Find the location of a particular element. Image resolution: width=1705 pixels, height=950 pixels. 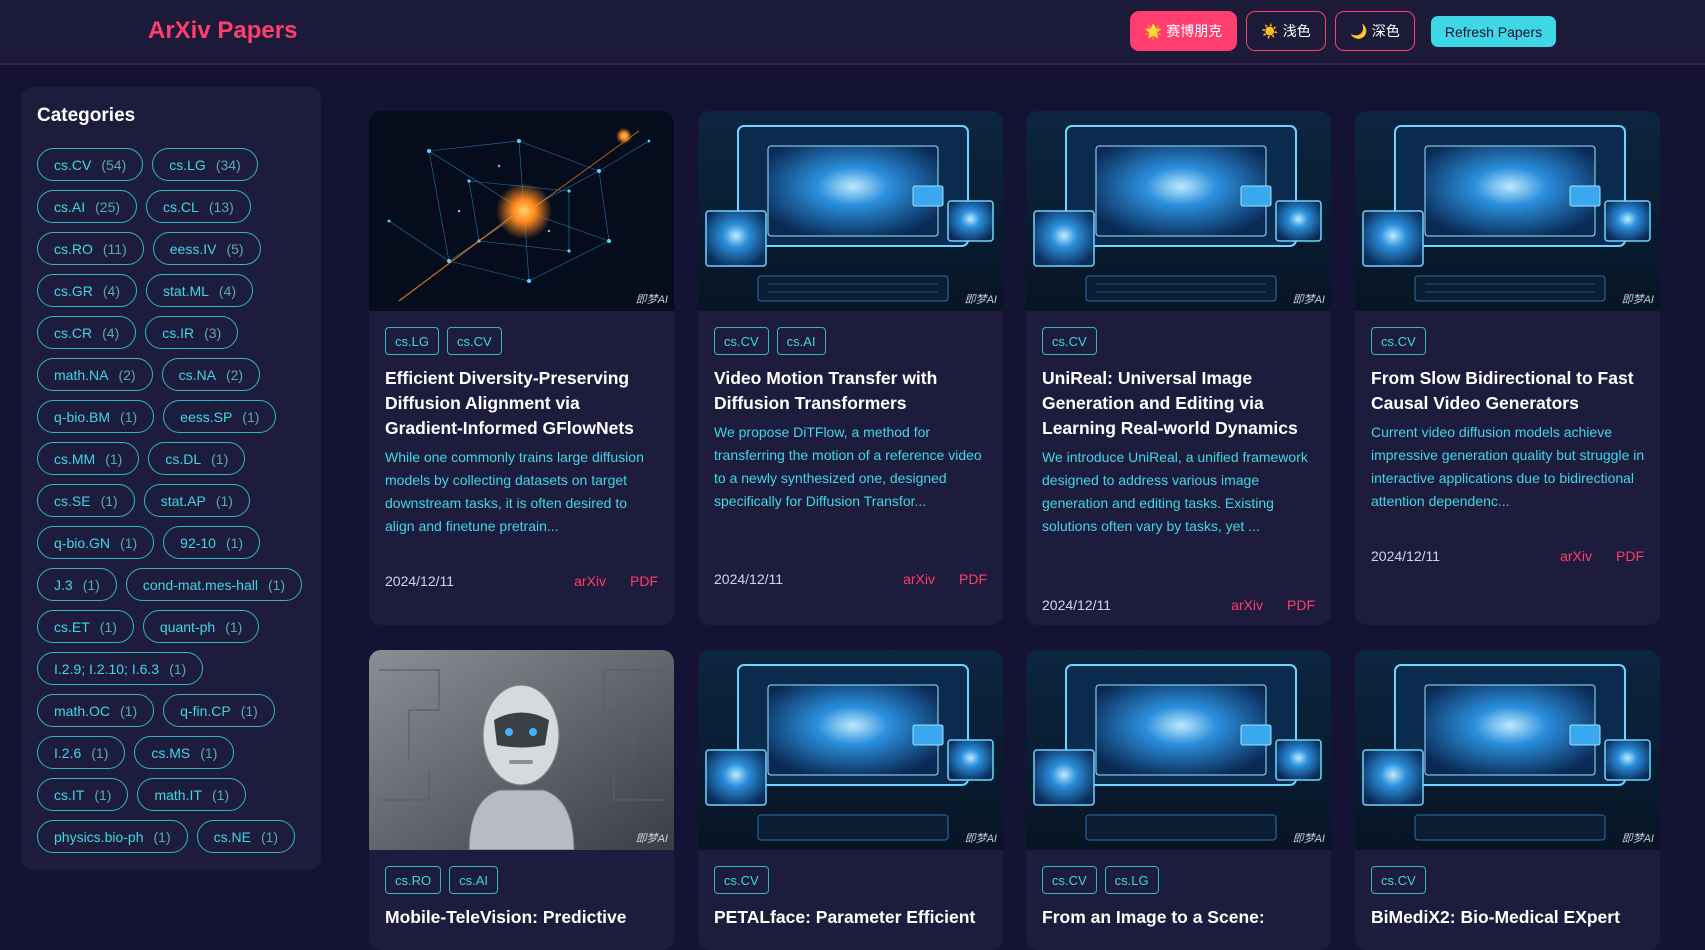

category-tag: q-fin.CP (1) is located at coordinates (219, 710).